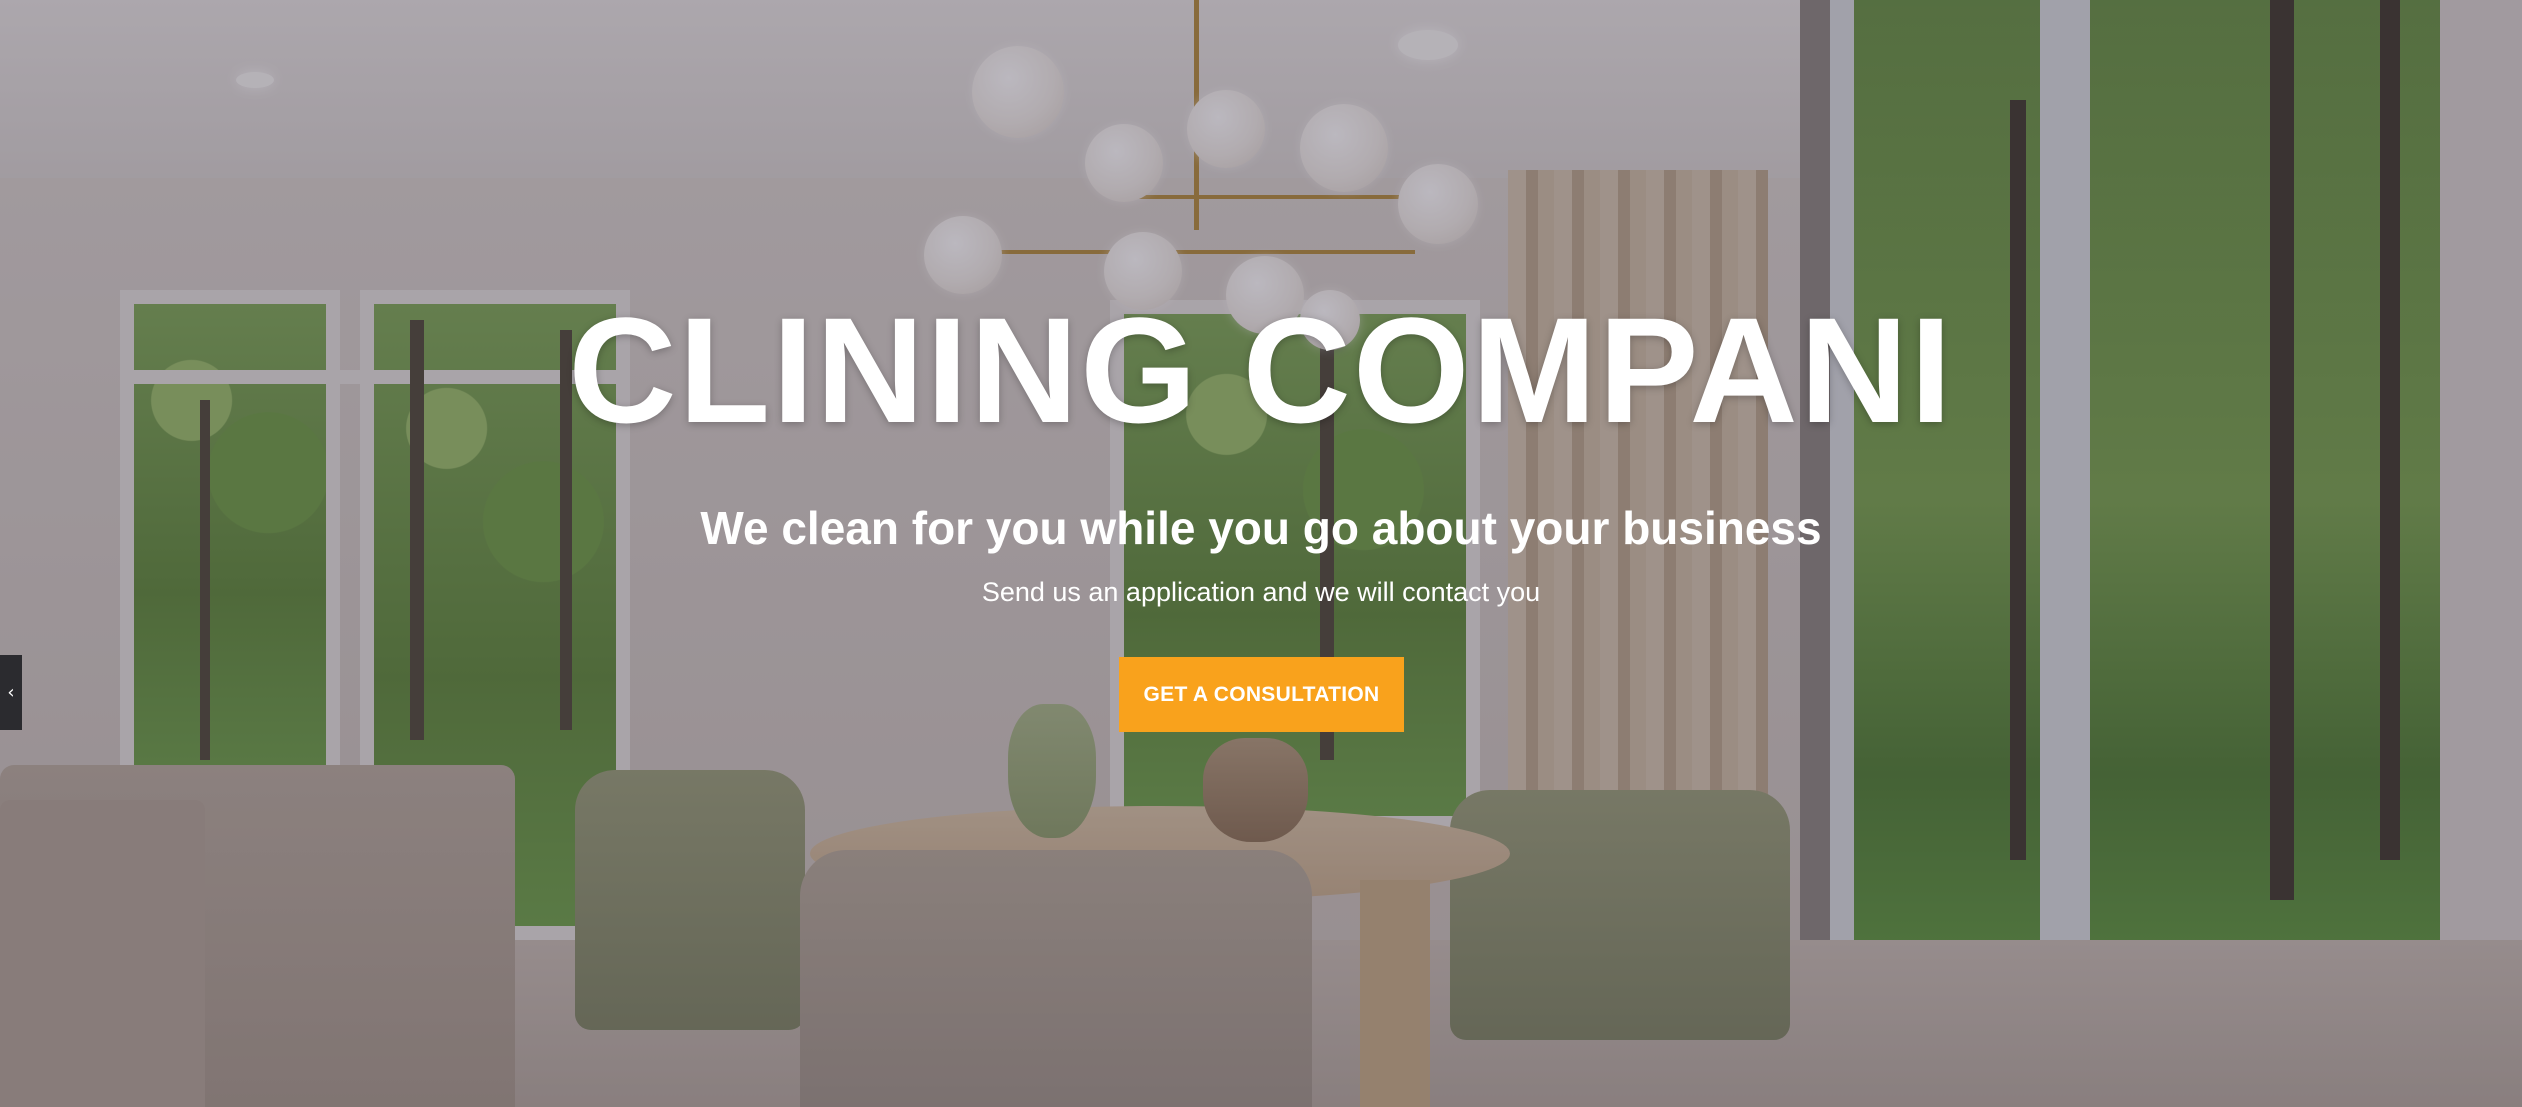 This screenshot has width=2522, height=1107. Describe the element at coordinates (1261, 694) in the screenshot. I see `get-consultation-button: GET A CONSULTATION` at that location.